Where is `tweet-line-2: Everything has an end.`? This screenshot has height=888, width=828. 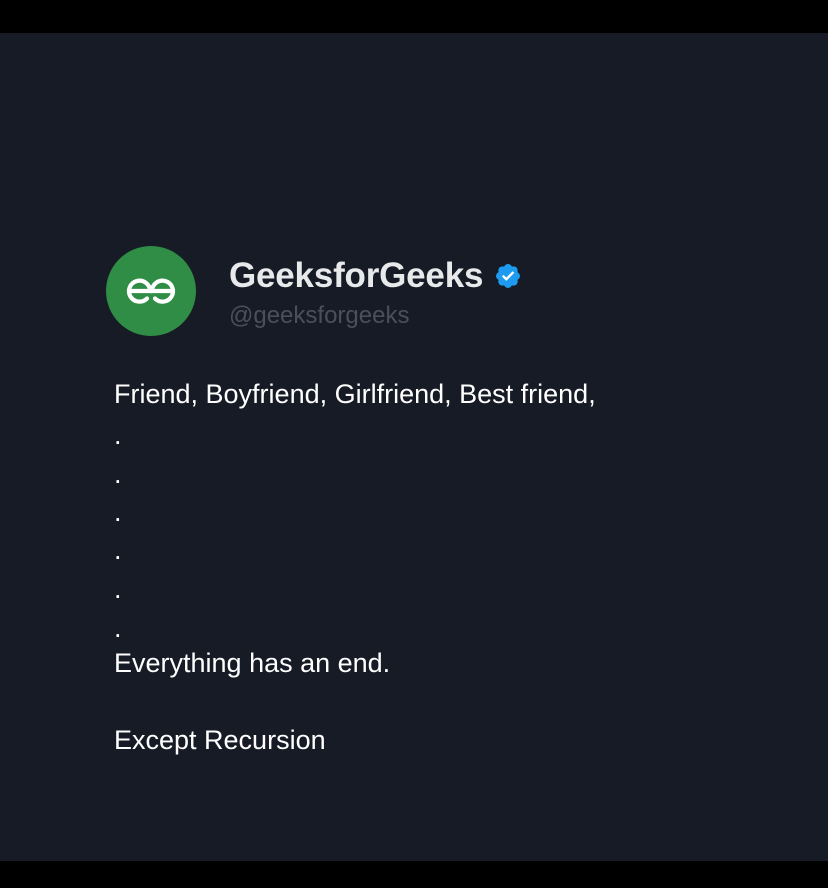
tweet-line-2: Everything has an end. is located at coordinates (252, 663).